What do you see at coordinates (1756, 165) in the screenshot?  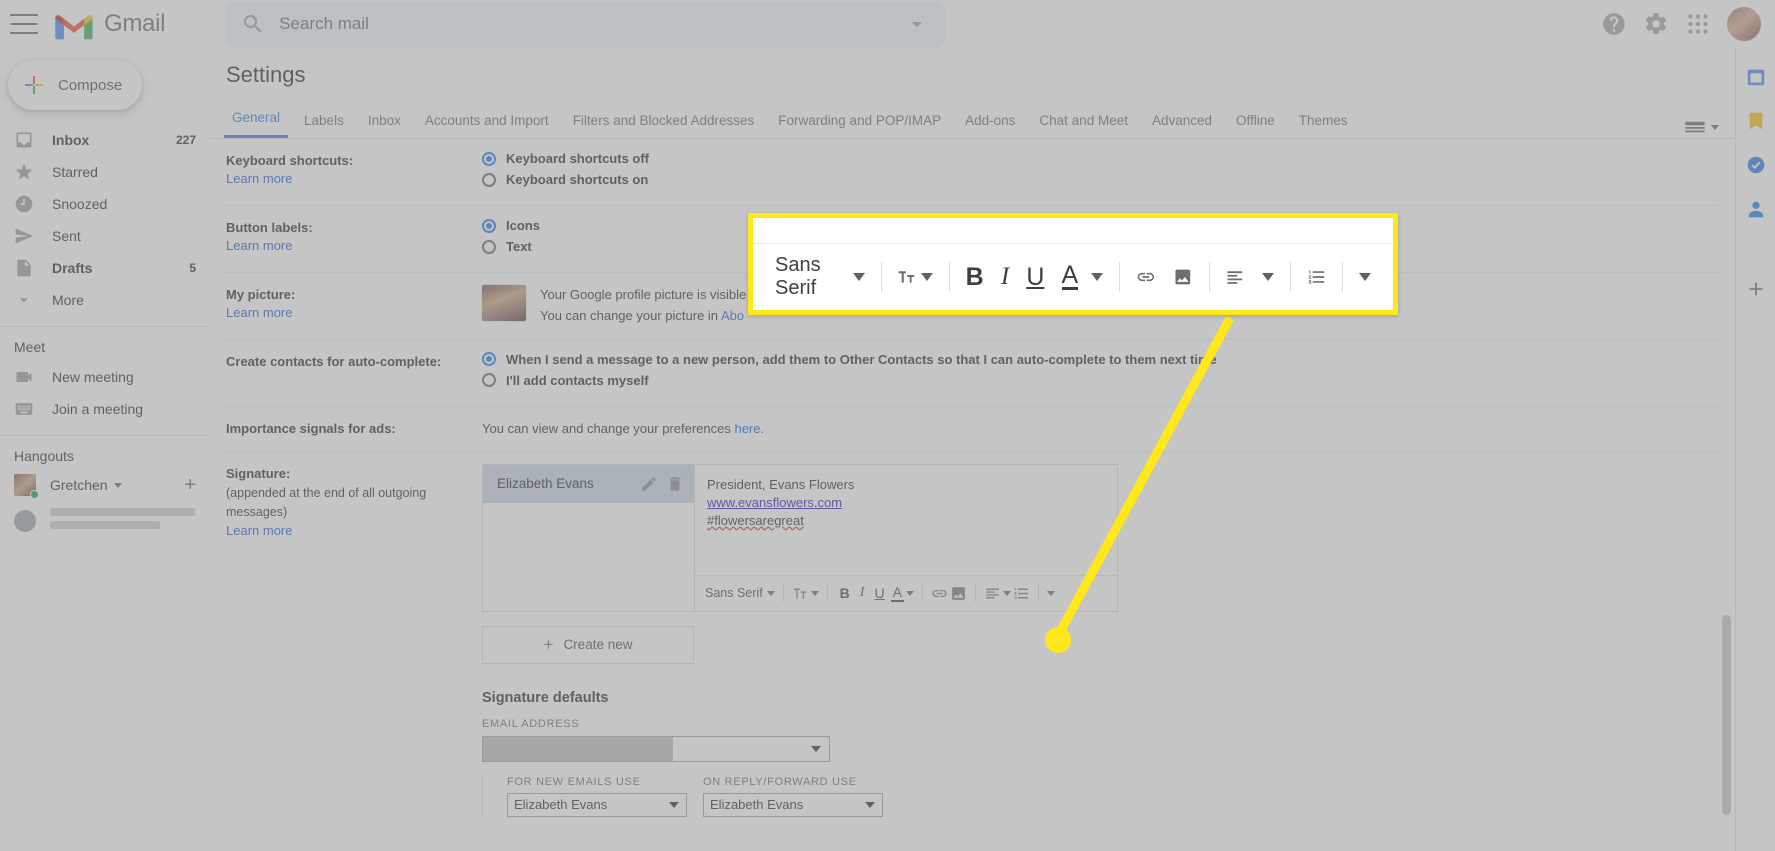 I see `tasks-icon` at bounding box center [1756, 165].